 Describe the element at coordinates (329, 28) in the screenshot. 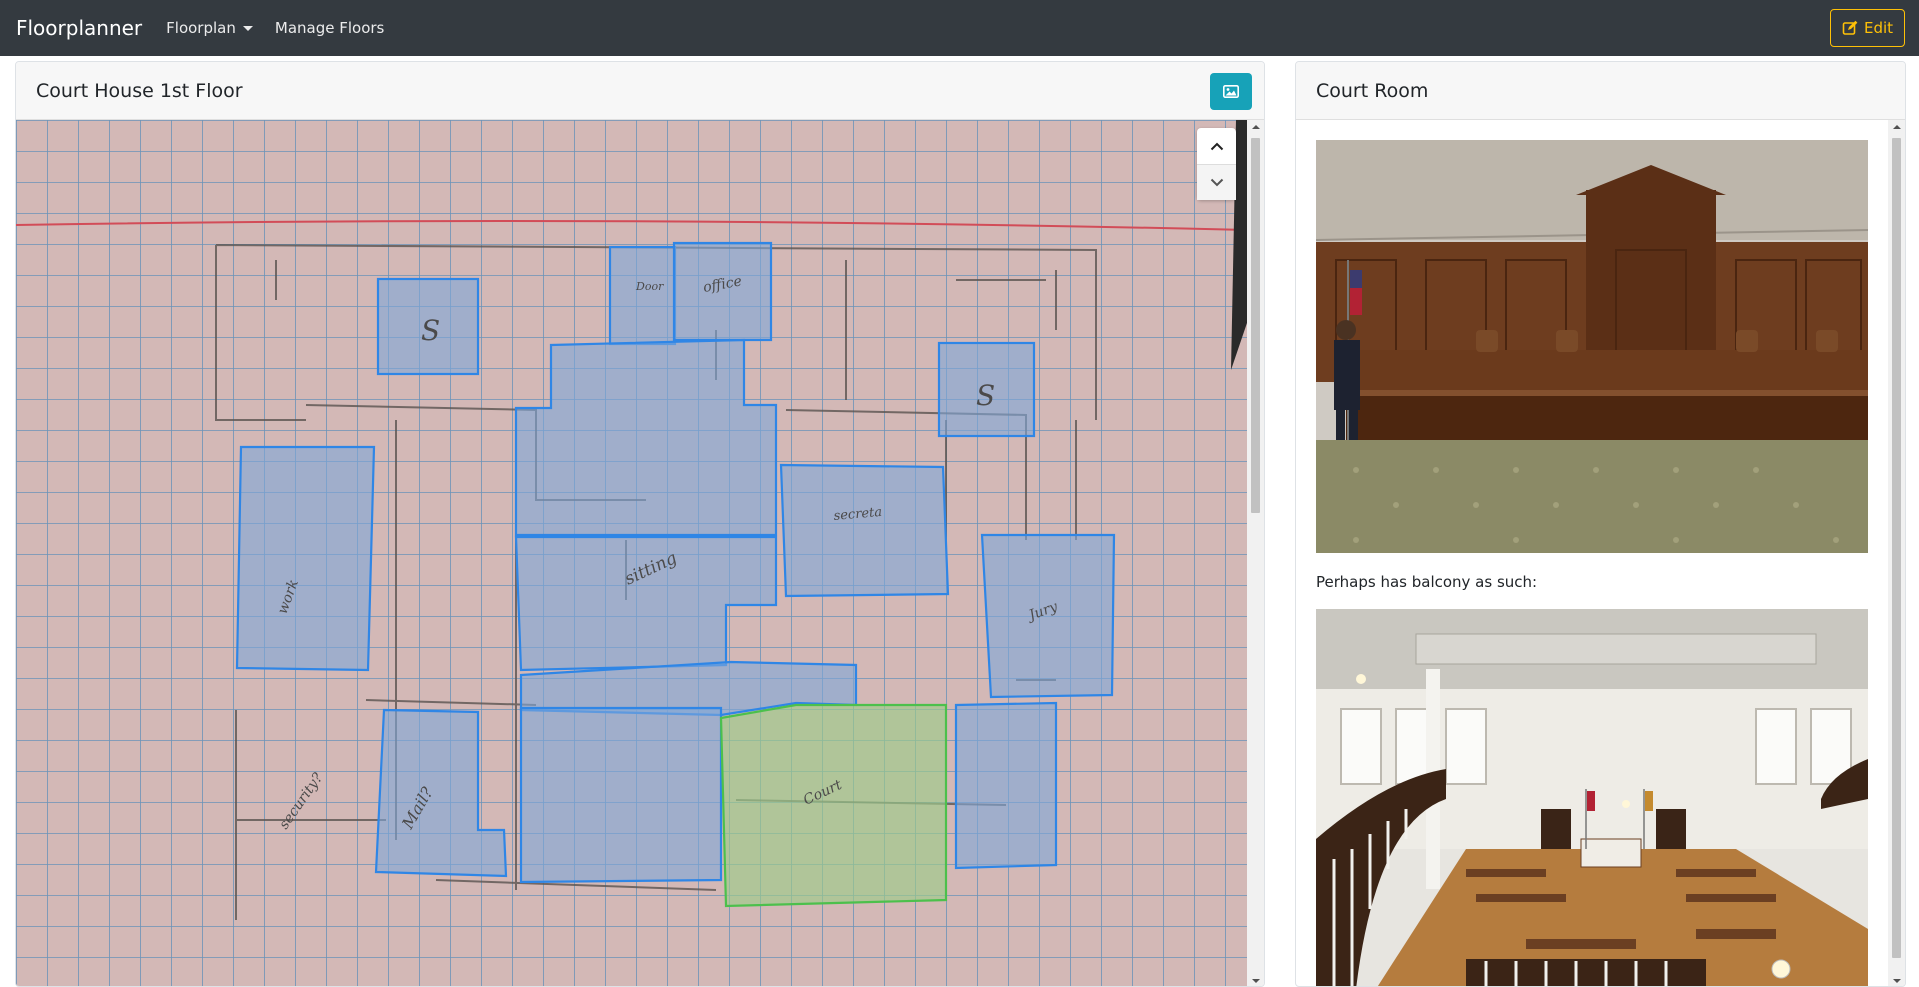

I see `manage-floors-link: Manage Floors` at that location.